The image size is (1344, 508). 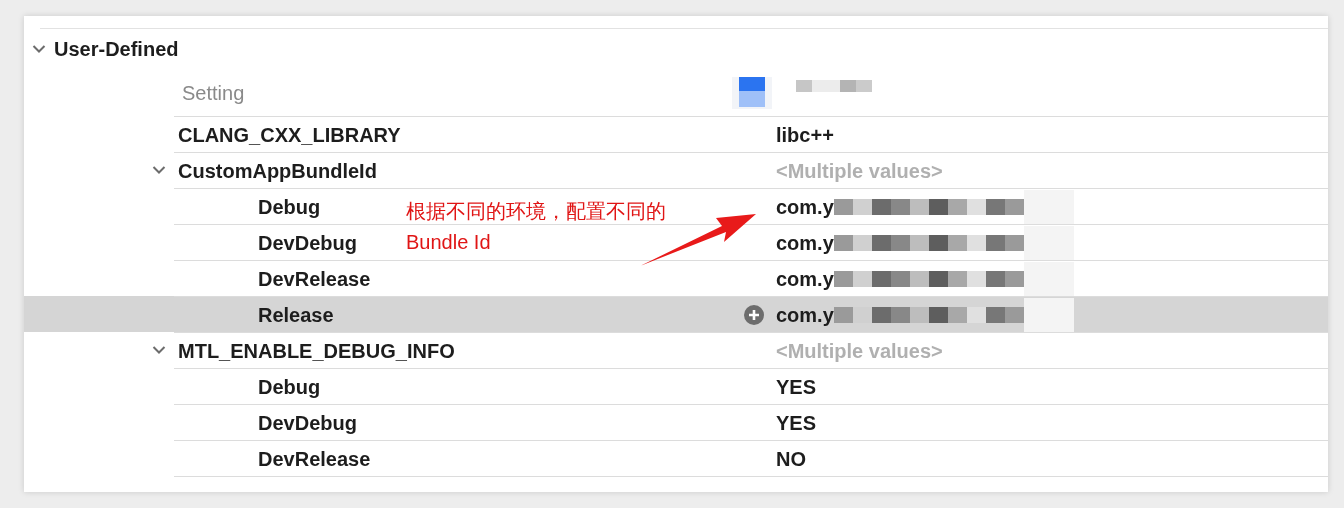 What do you see at coordinates (296, 315) in the screenshot?
I see `setting-name: Release` at bounding box center [296, 315].